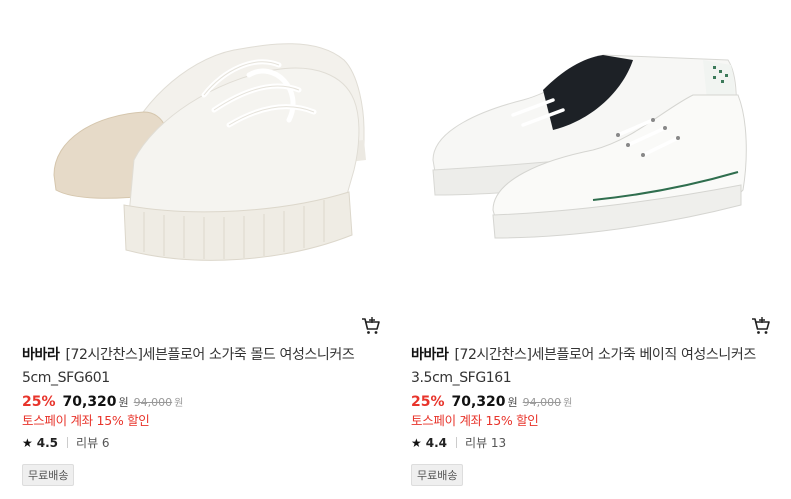  I want to click on rating-row: ★ 4.5 리뷰 6, so click(66, 442).